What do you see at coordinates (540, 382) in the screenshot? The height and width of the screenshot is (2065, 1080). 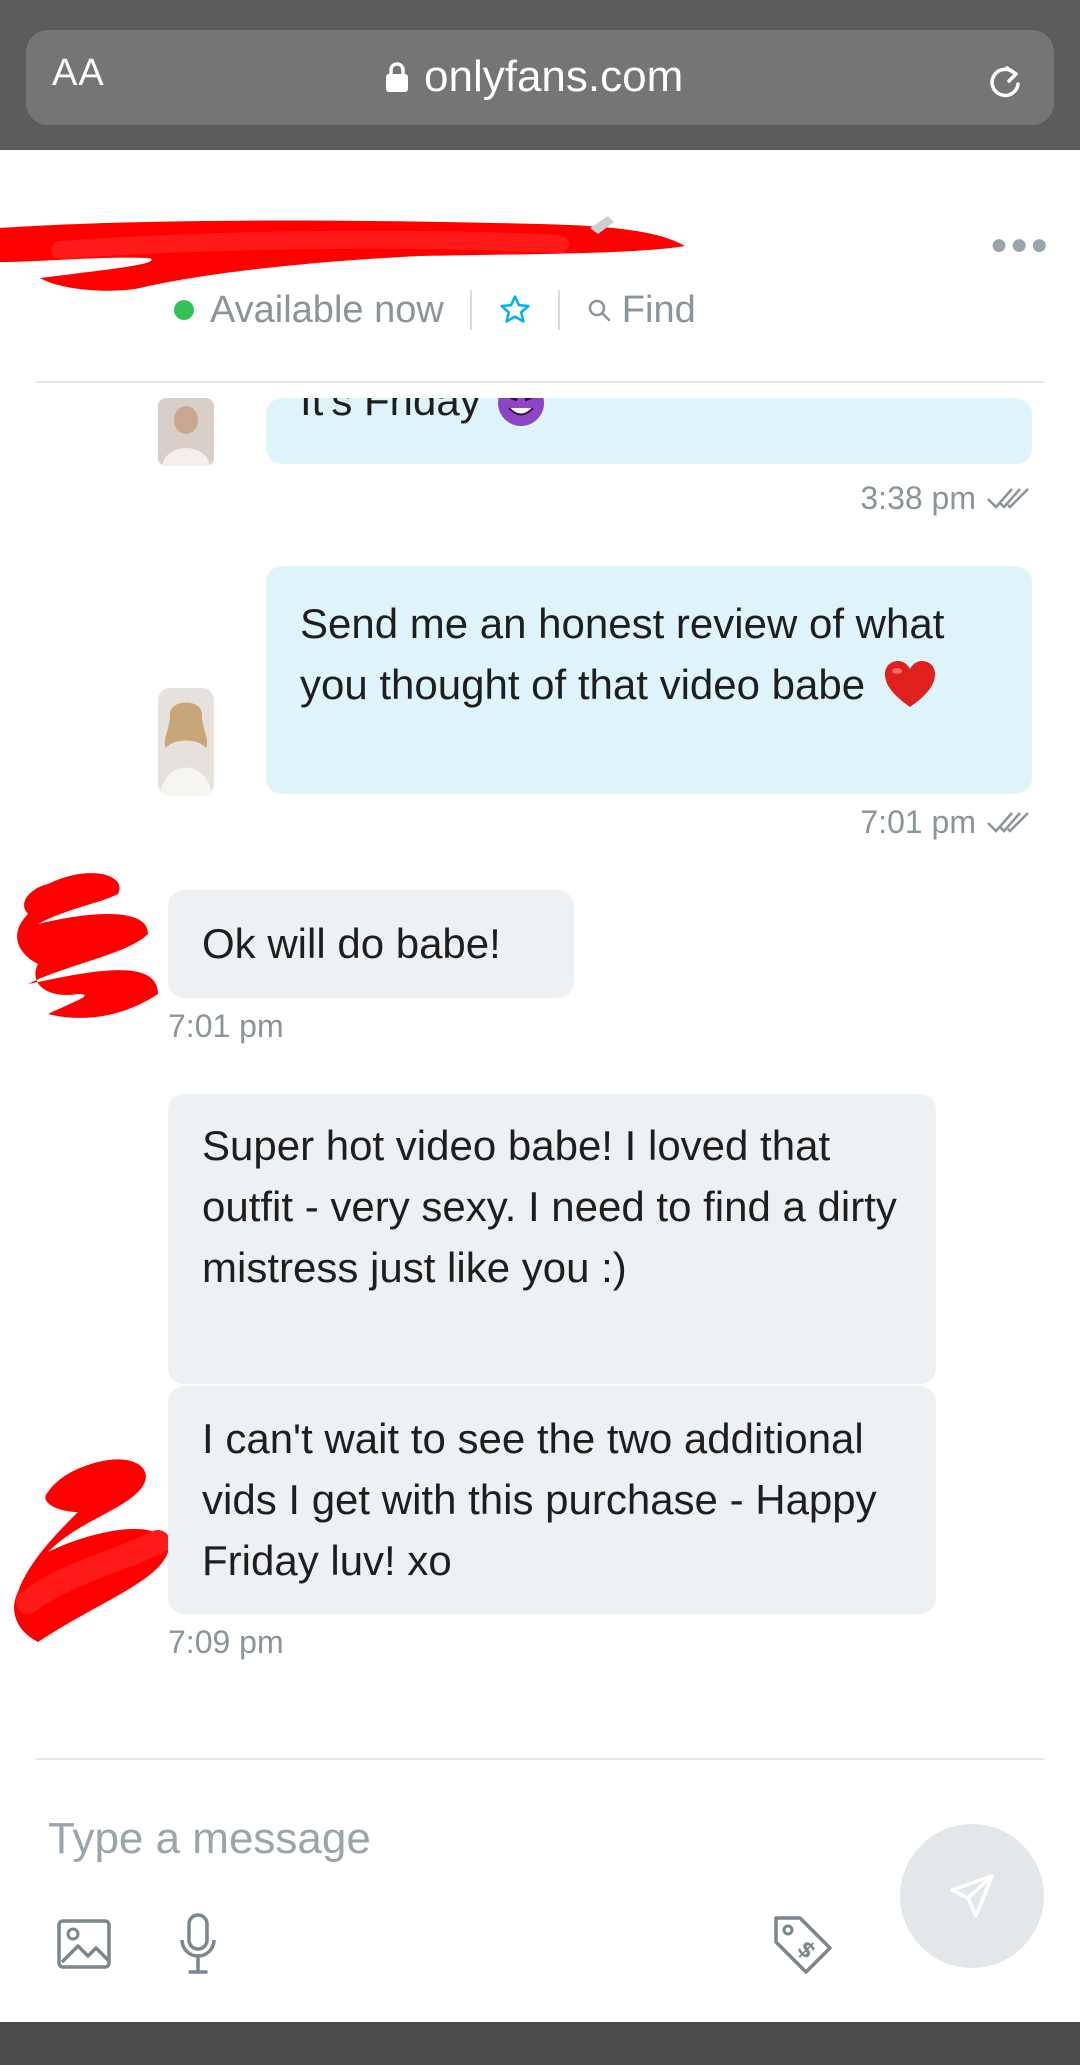 I see `header-divider` at bounding box center [540, 382].